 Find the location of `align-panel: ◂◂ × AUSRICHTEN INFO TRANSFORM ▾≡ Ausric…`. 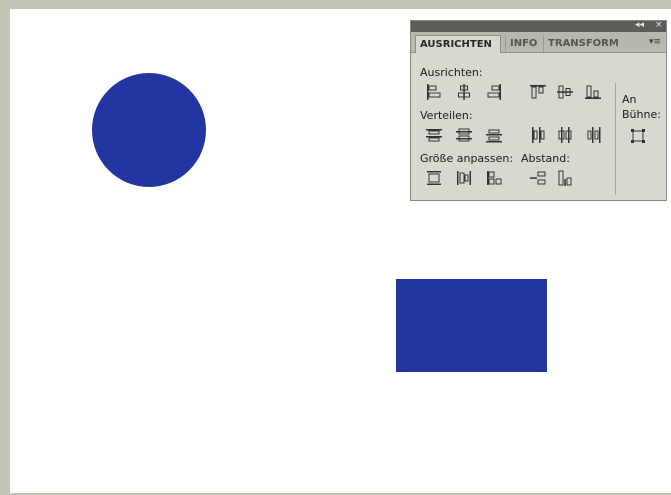

align-panel: ◂◂ × AUSRICHTEN INFO TRANSFORM ▾≡ Ausric… is located at coordinates (538, 110).